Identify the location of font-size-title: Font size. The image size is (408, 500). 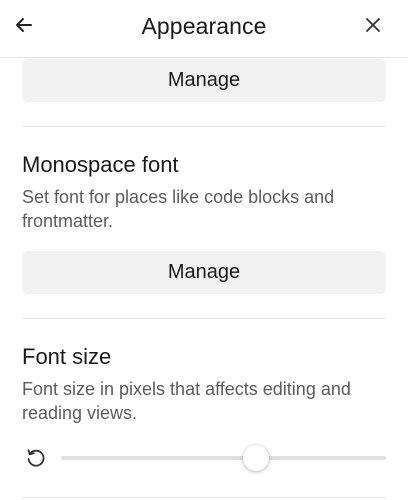
(67, 356).